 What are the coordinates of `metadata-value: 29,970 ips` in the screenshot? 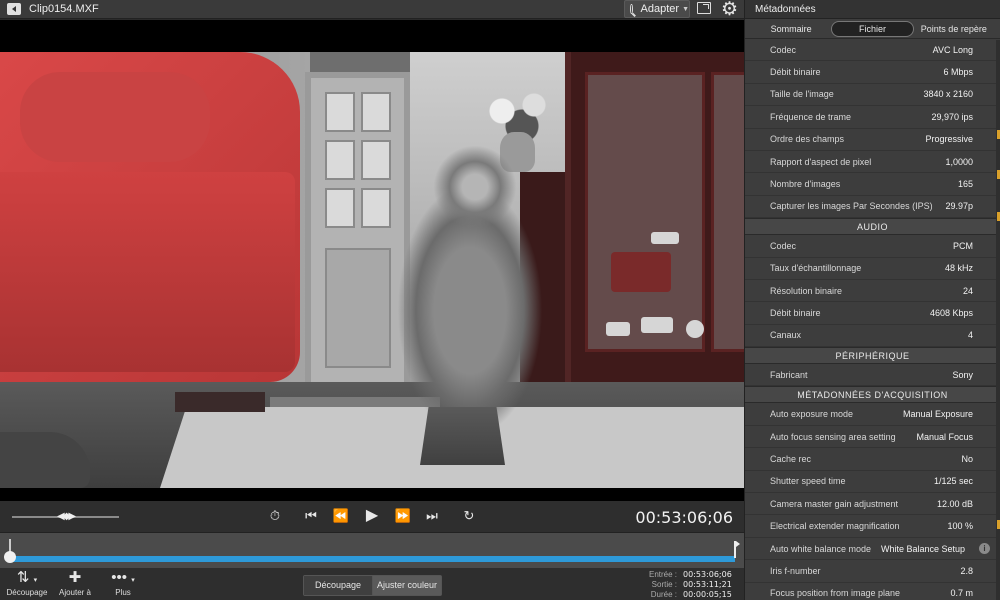 It's located at (952, 116).